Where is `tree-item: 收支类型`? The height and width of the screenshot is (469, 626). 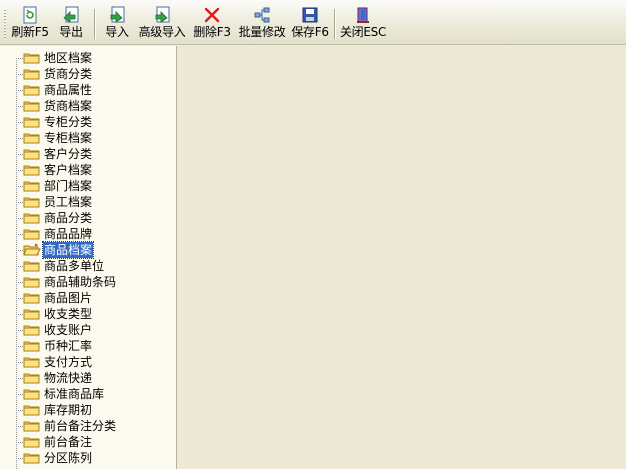
tree-item: 收支类型 is located at coordinates (88, 314).